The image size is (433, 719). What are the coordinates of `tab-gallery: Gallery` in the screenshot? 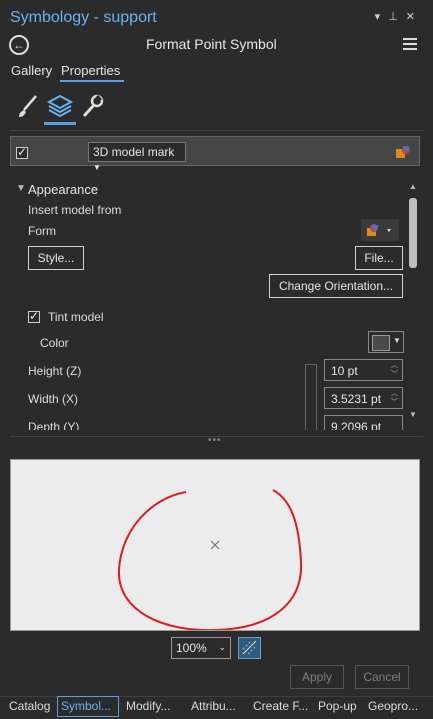 It's located at (31, 70).